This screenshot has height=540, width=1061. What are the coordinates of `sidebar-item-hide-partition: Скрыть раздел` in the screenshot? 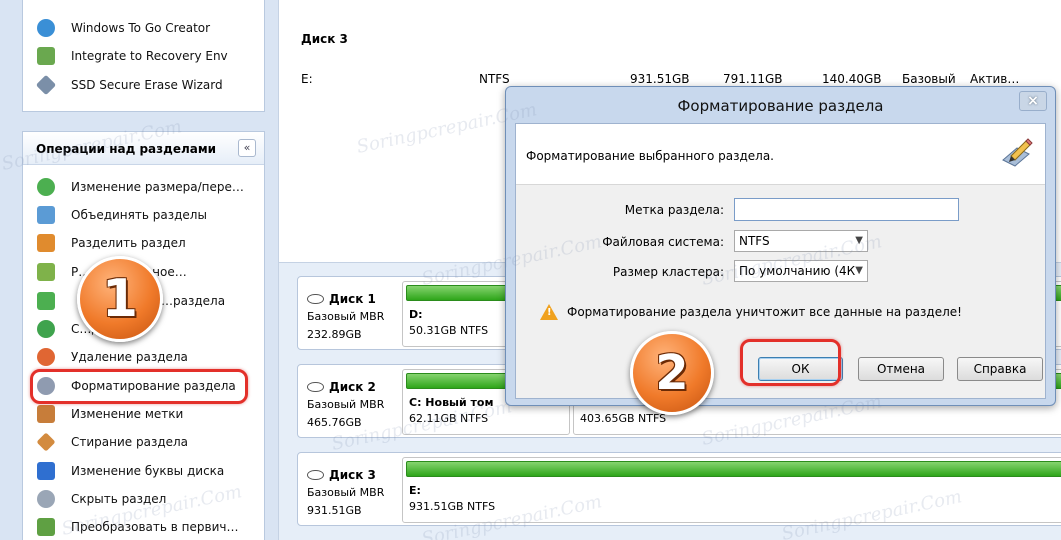 It's located at (101, 499).